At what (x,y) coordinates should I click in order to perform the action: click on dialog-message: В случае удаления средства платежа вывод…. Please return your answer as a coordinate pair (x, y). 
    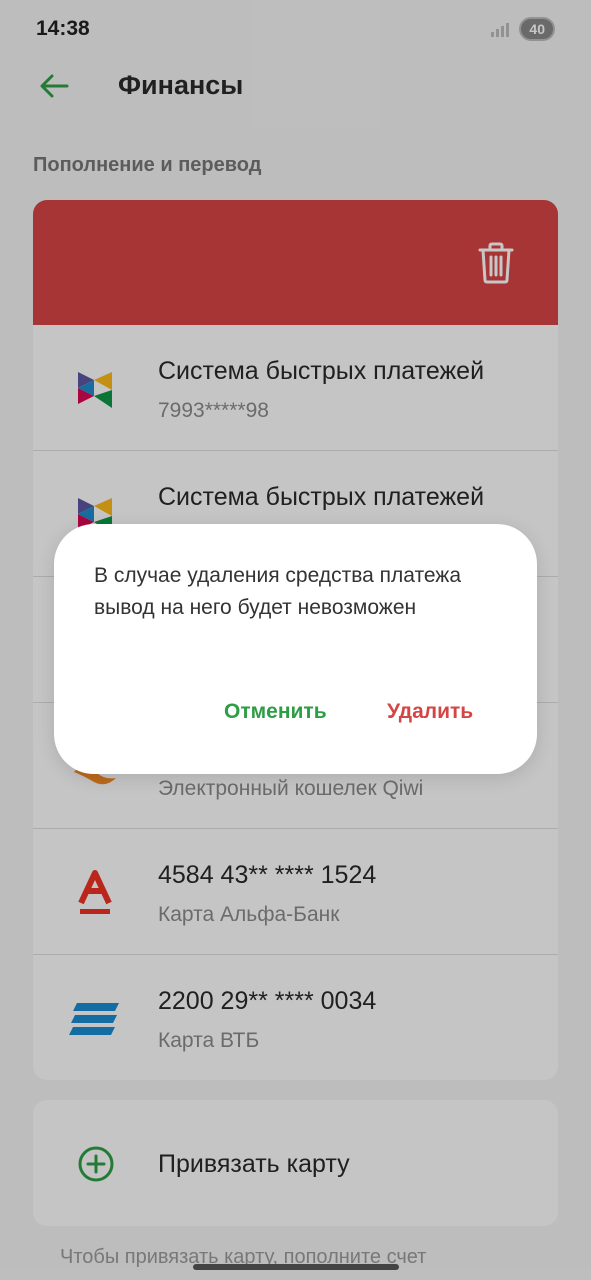
    Looking at the image, I should click on (278, 591).